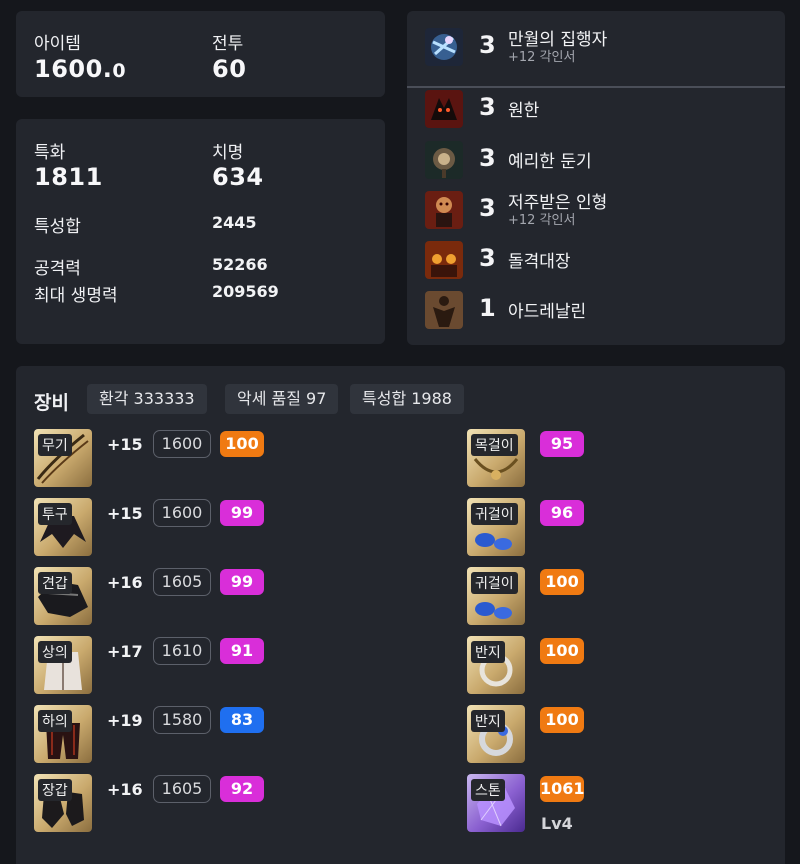 This screenshot has width=800, height=864. What do you see at coordinates (562, 789) in the screenshot?
I see `quality-badge: 1061` at bounding box center [562, 789].